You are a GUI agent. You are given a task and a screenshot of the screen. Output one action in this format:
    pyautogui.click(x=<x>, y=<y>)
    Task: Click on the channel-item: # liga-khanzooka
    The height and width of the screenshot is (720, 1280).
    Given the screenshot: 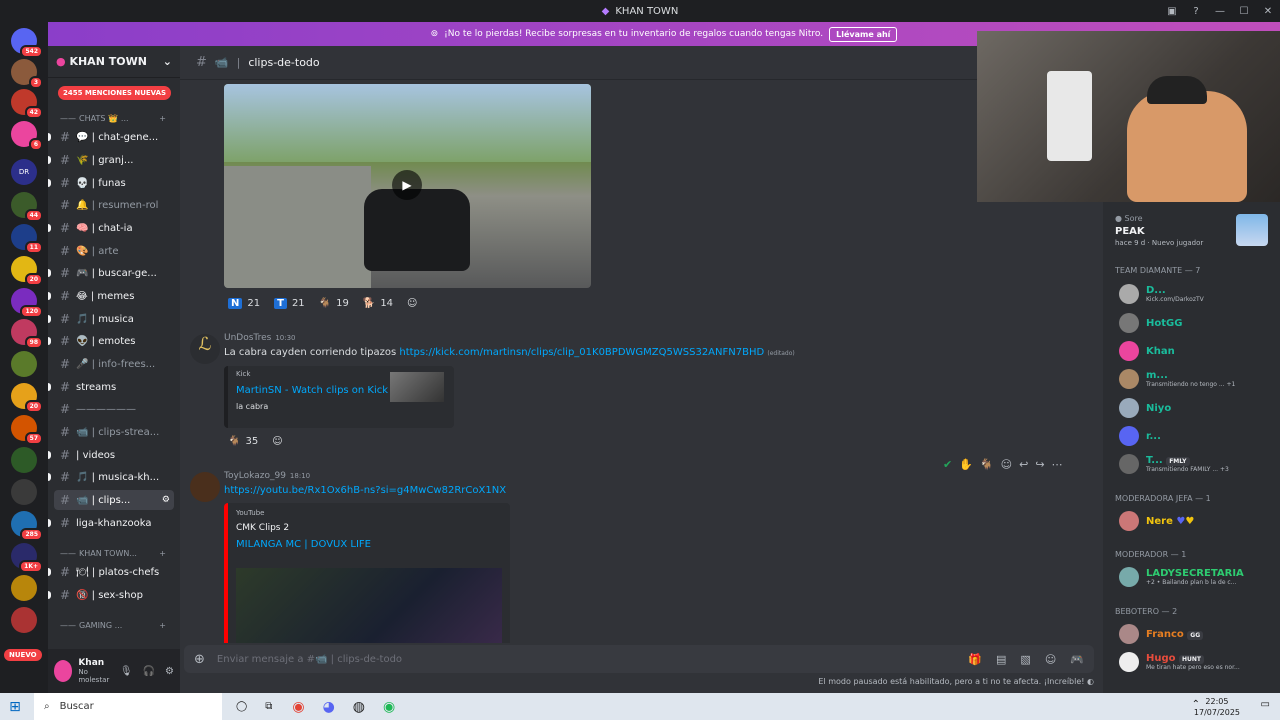 What is the action you would take?
    pyautogui.click(x=114, y=523)
    